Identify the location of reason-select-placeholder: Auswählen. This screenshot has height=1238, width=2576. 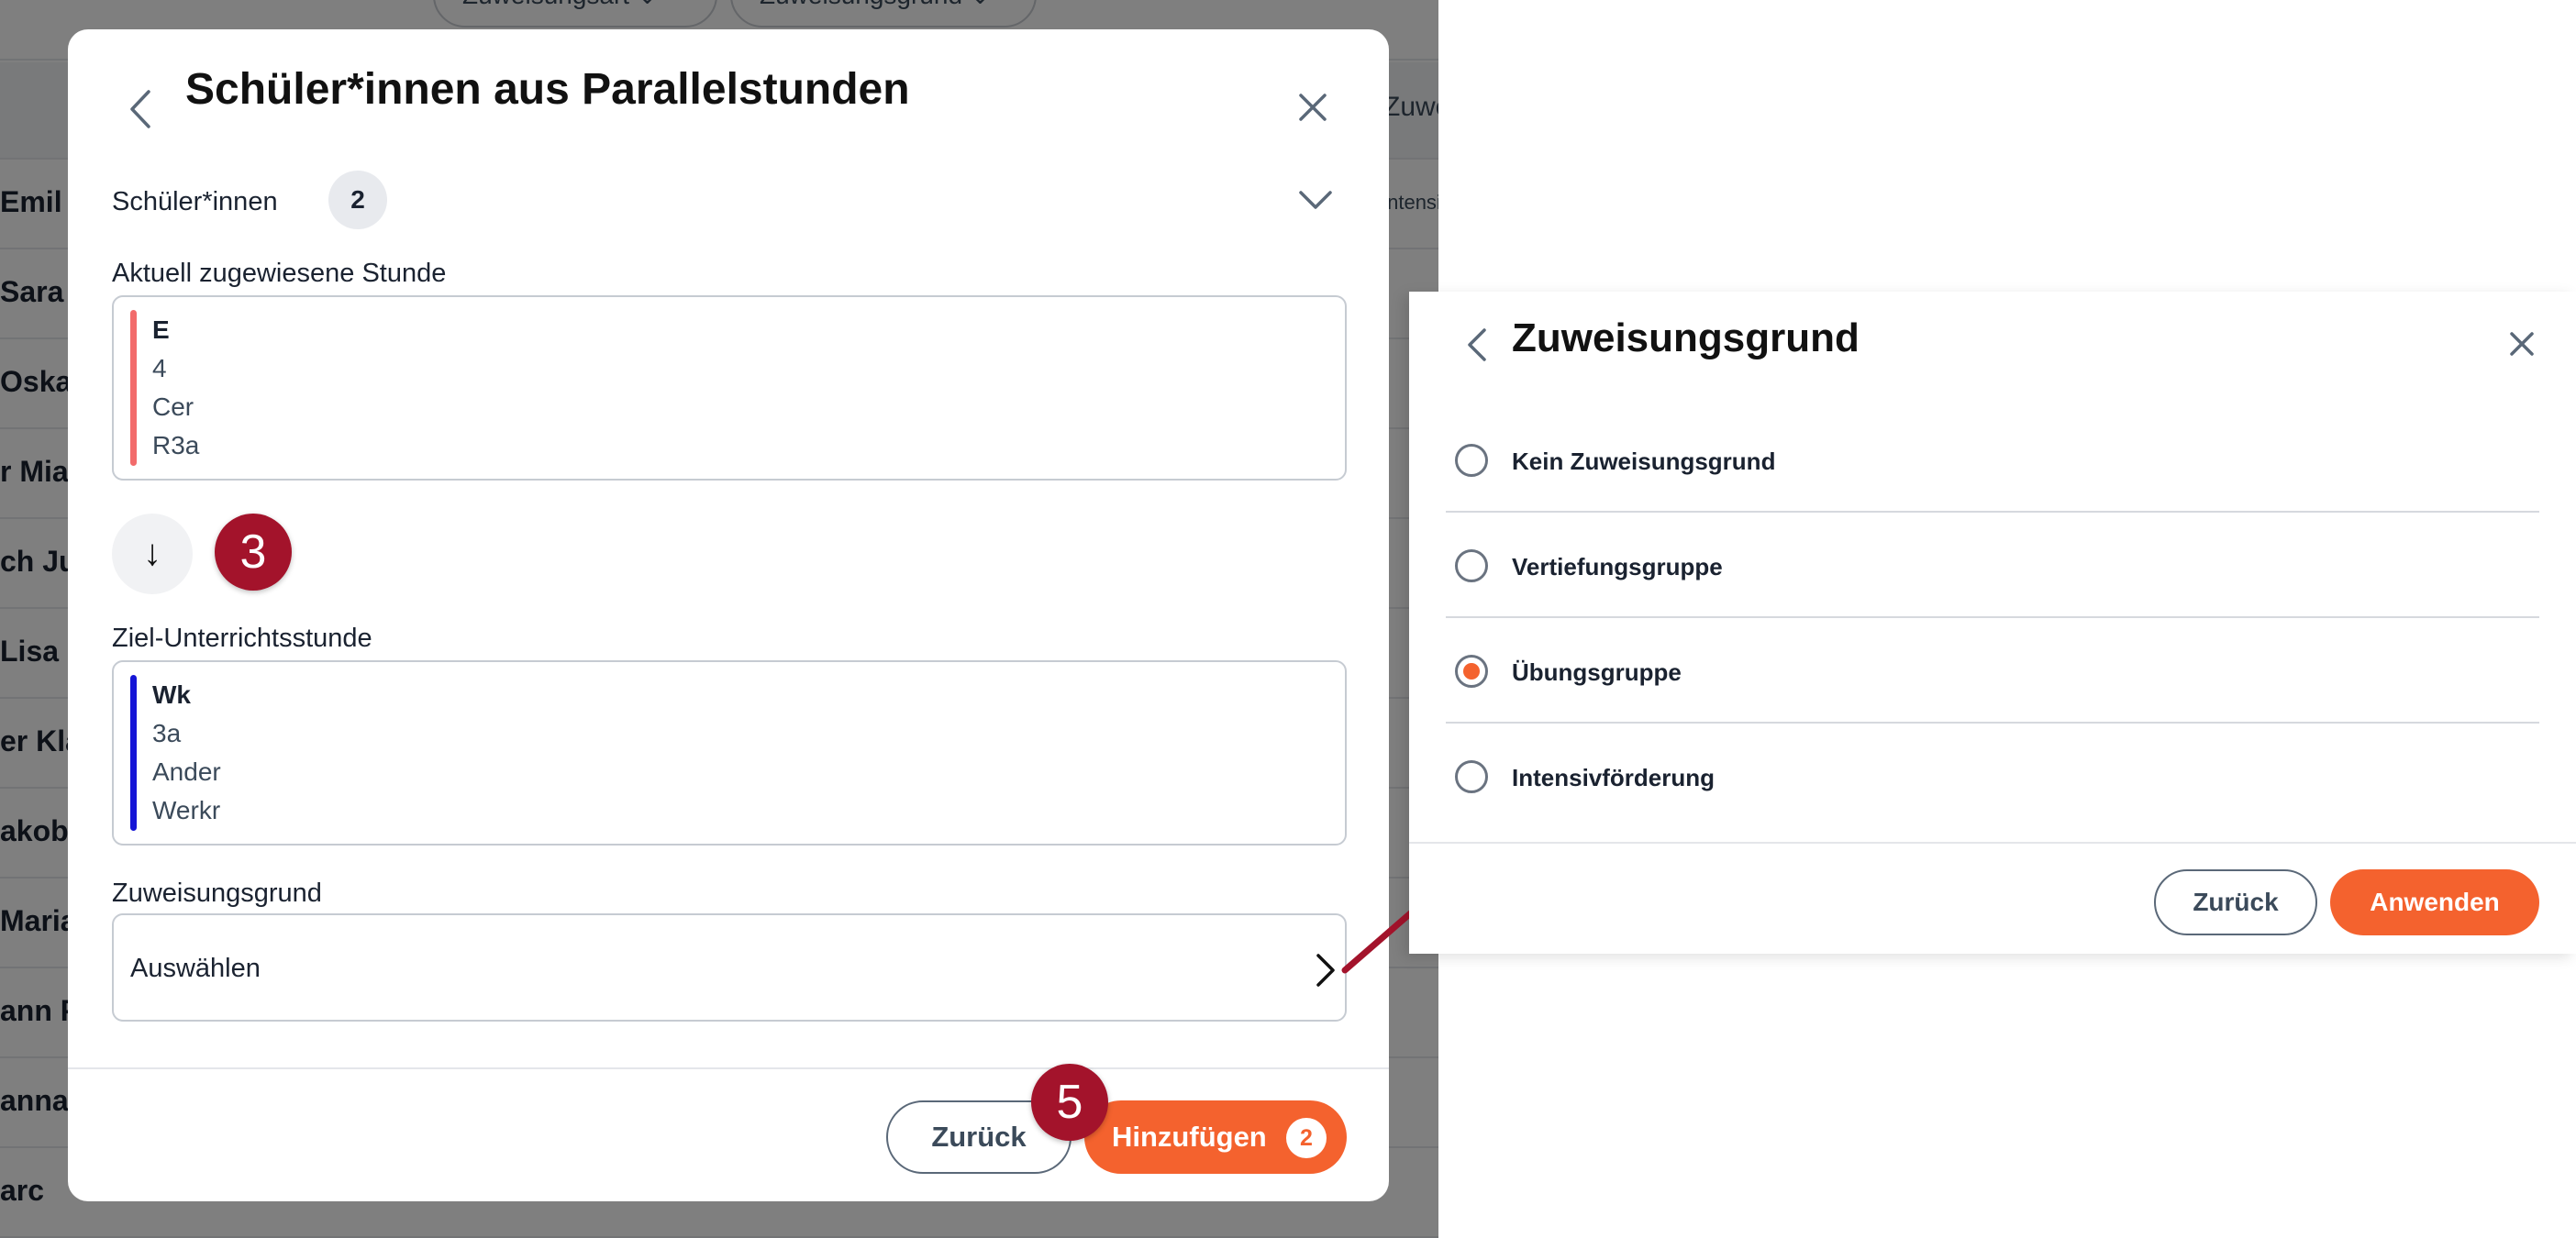
(195, 968).